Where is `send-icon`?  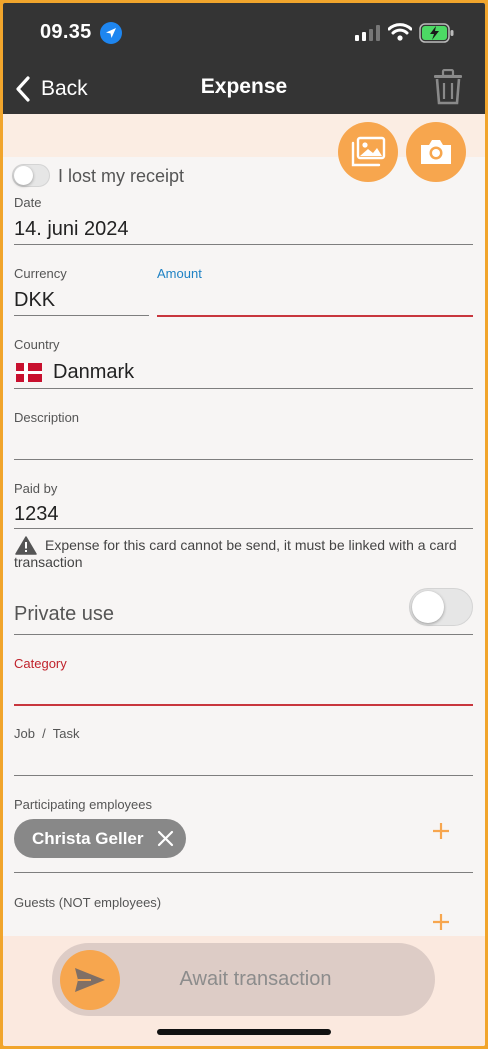
send-icon is located at coordinates (90, 980).